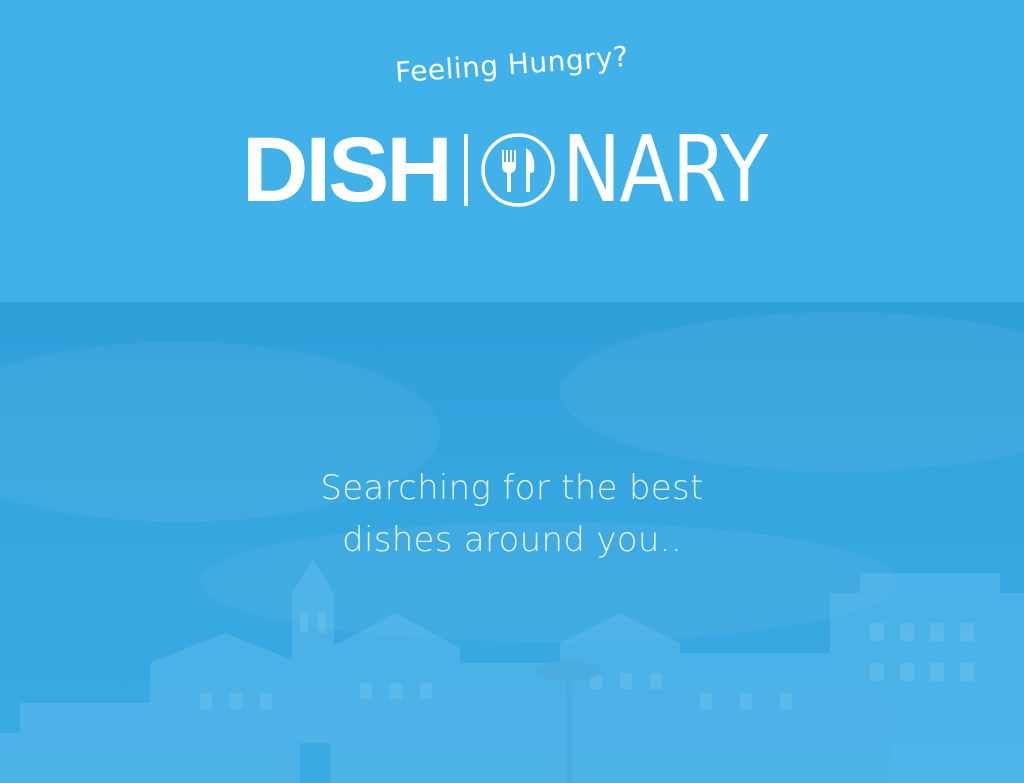 The height and width of the screenshot is (783, 1024). I want to click on app-logo: DISH NARY, so click(521, 169).